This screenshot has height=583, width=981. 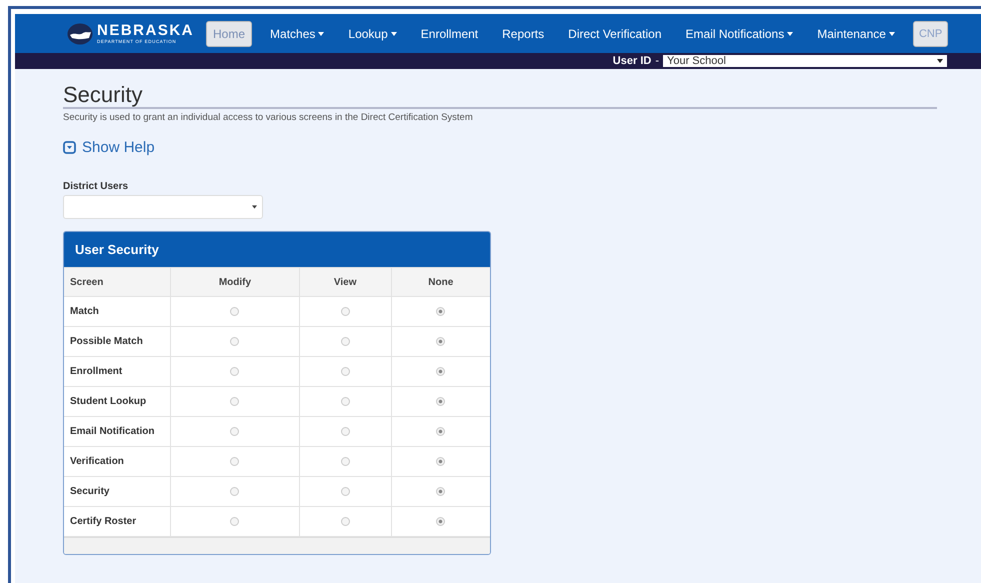 I want to click on column-header: Screen, so click(x=117, y=282).